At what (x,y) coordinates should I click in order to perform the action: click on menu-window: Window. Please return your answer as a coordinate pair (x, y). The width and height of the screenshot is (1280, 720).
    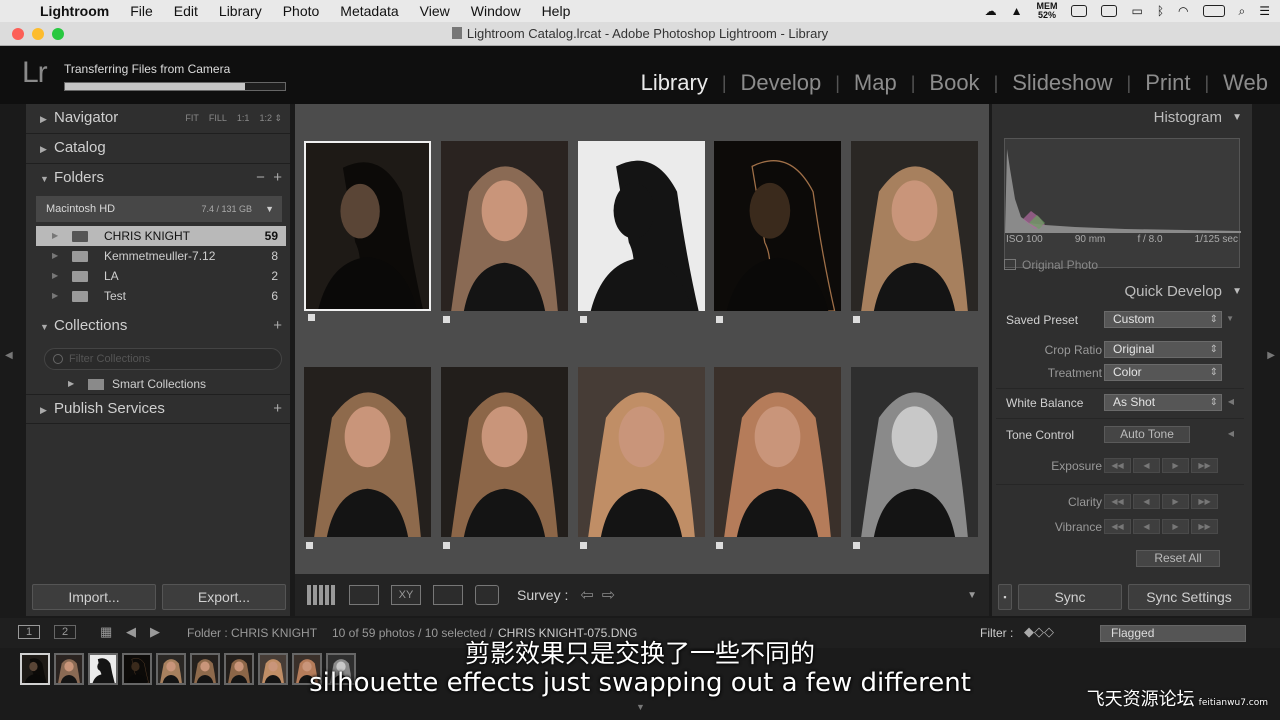
    Looking at the image, I should click on (496, 11).